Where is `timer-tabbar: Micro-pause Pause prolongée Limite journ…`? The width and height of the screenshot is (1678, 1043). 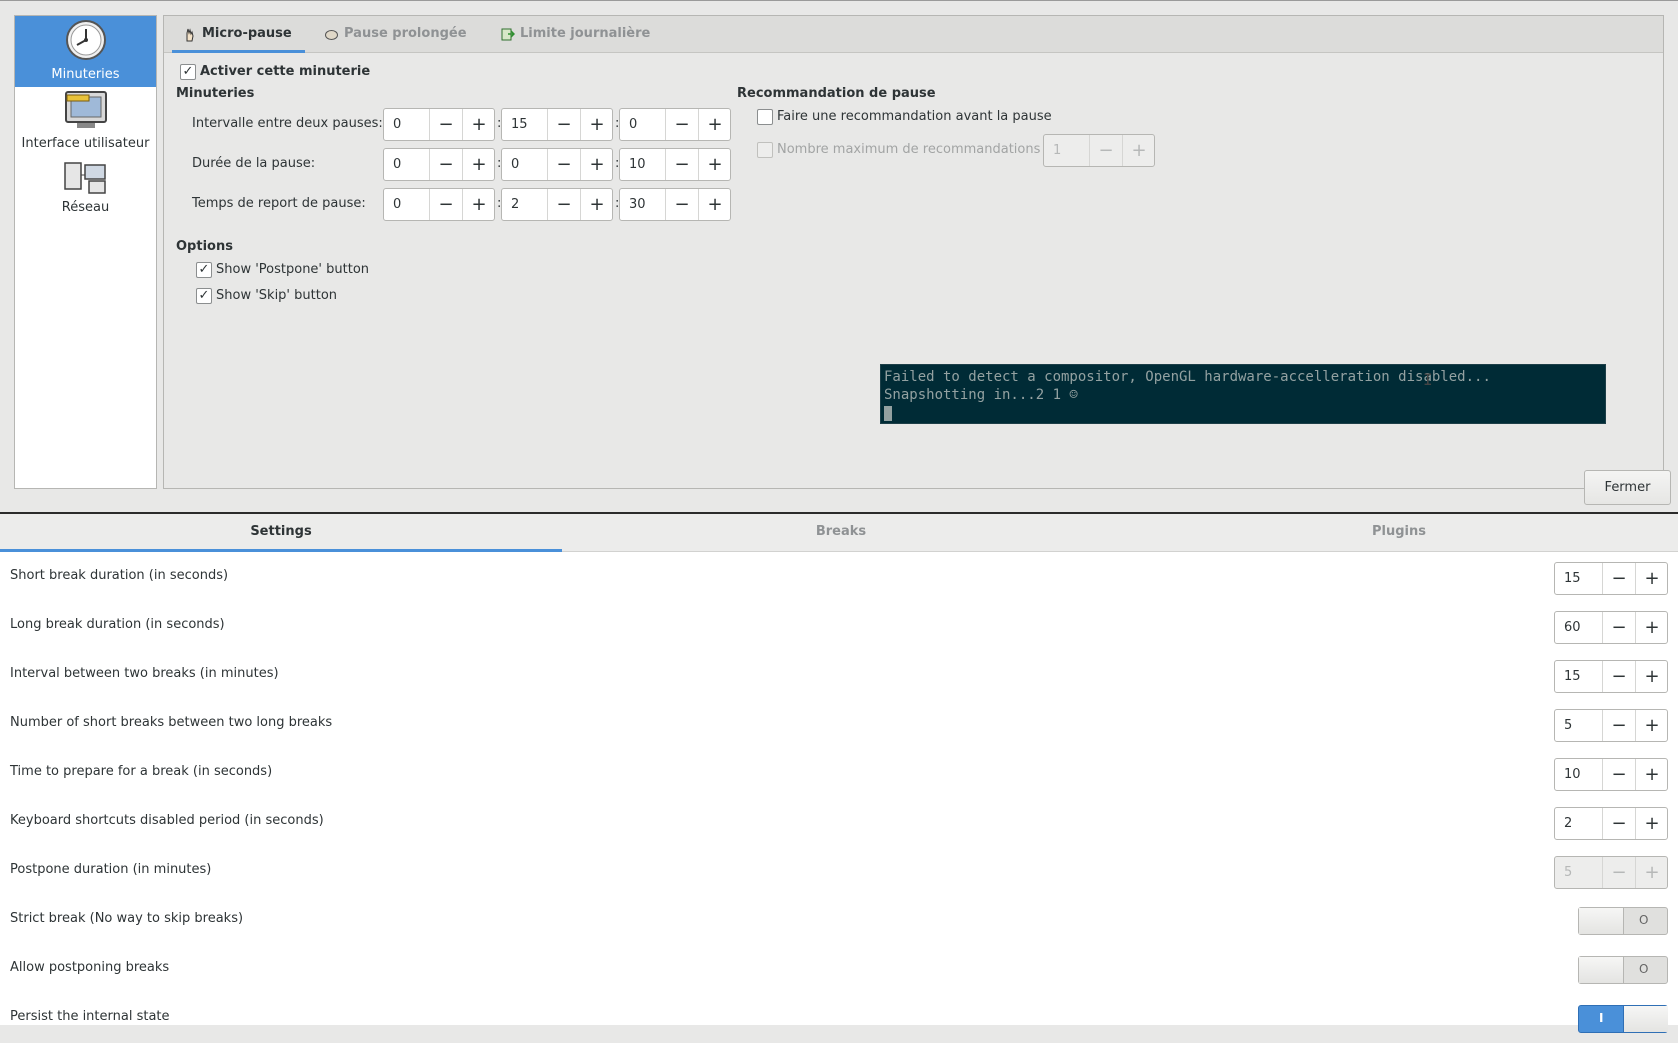
timer-tabbar: Micro-pause Pause prolongée Limite journ… is located at coordinates (913, 34).